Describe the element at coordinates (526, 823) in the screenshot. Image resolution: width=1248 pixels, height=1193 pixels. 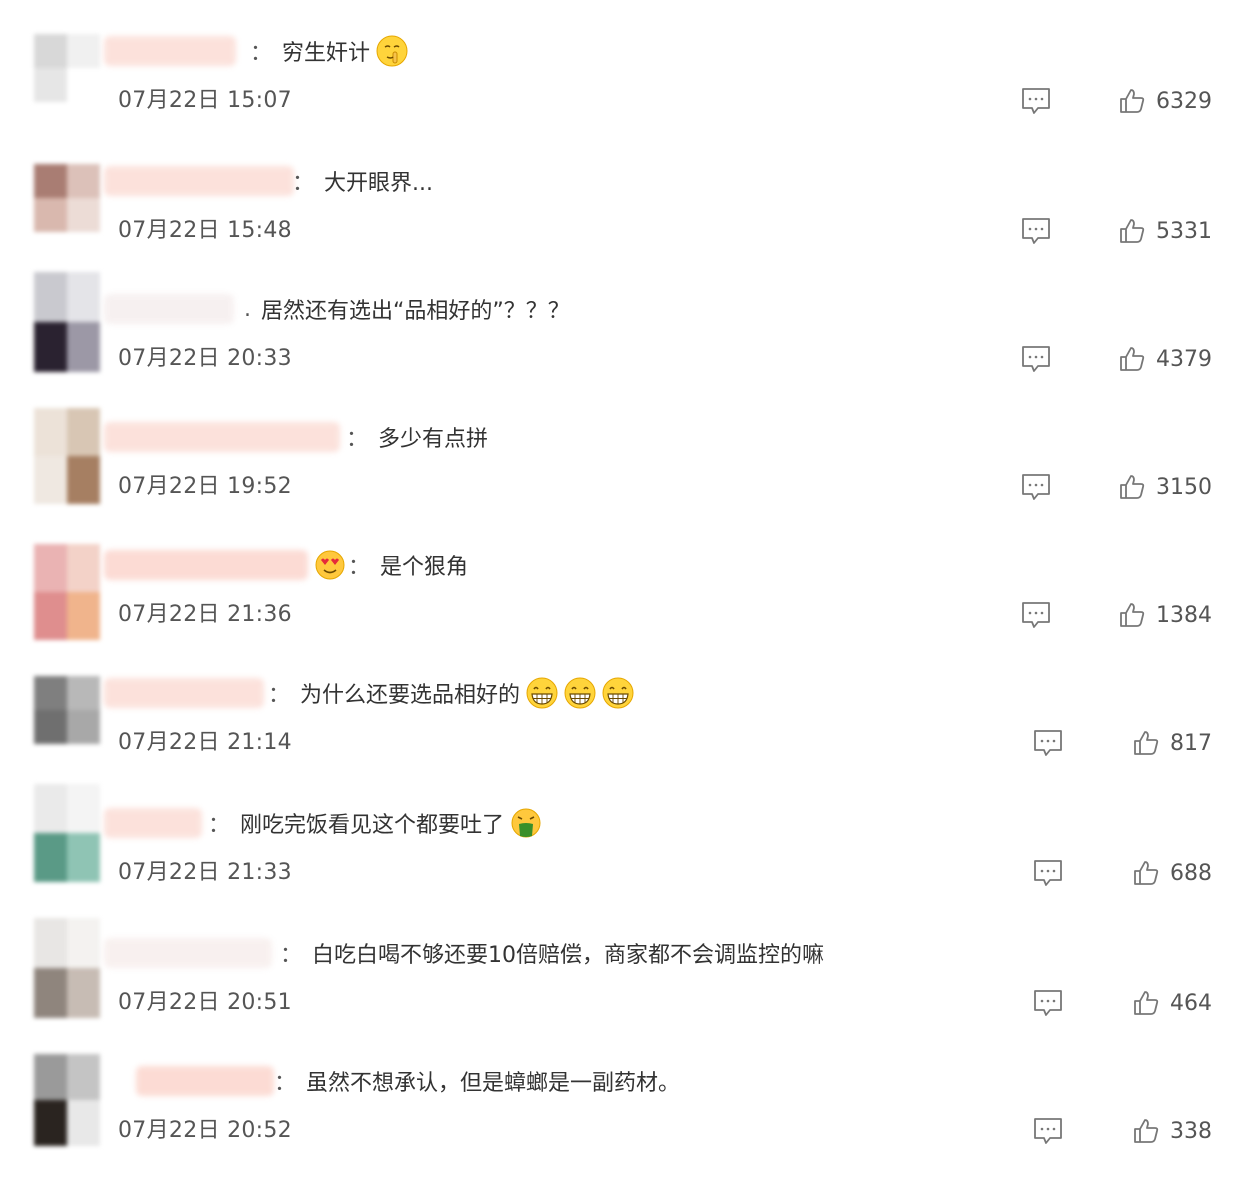
I see `vomit-face-emoji` at that location.